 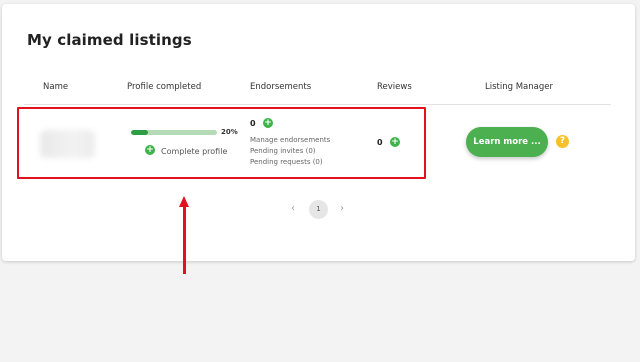 What do you see at coordinates (318, 209) in the screenshot?
I see `pagination-page-1: 1` at bounding box center [318, 209].